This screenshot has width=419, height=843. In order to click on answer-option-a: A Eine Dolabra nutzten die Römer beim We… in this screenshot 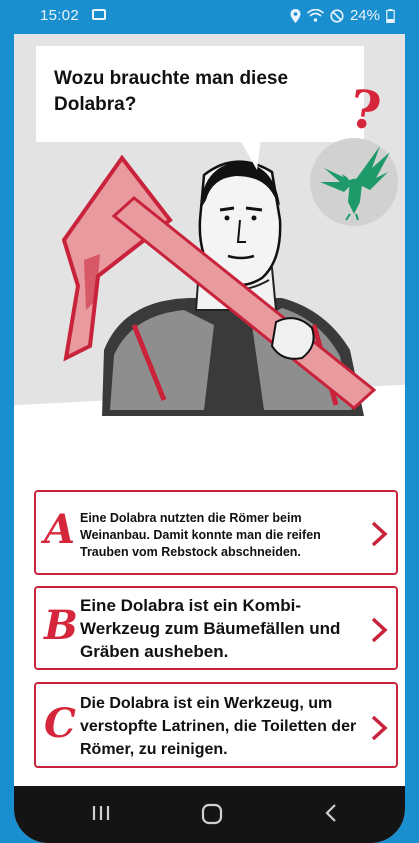, I will do `click(216, 532)`.